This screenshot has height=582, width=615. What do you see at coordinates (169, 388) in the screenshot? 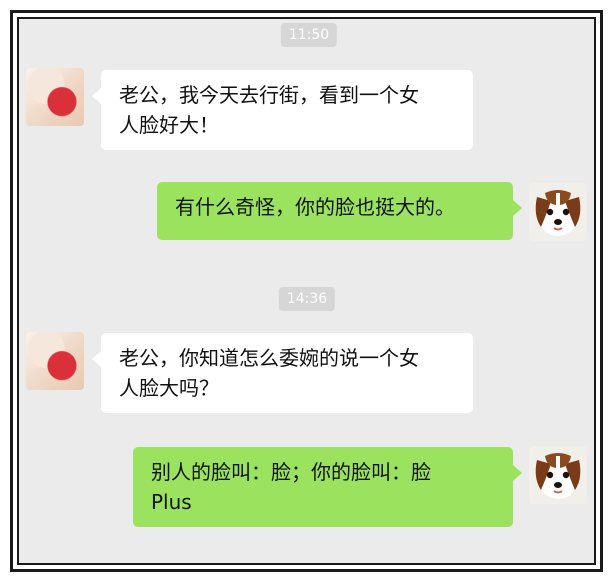
I see `message-line: 人脸大吗？` at bounding box center [169, 388].